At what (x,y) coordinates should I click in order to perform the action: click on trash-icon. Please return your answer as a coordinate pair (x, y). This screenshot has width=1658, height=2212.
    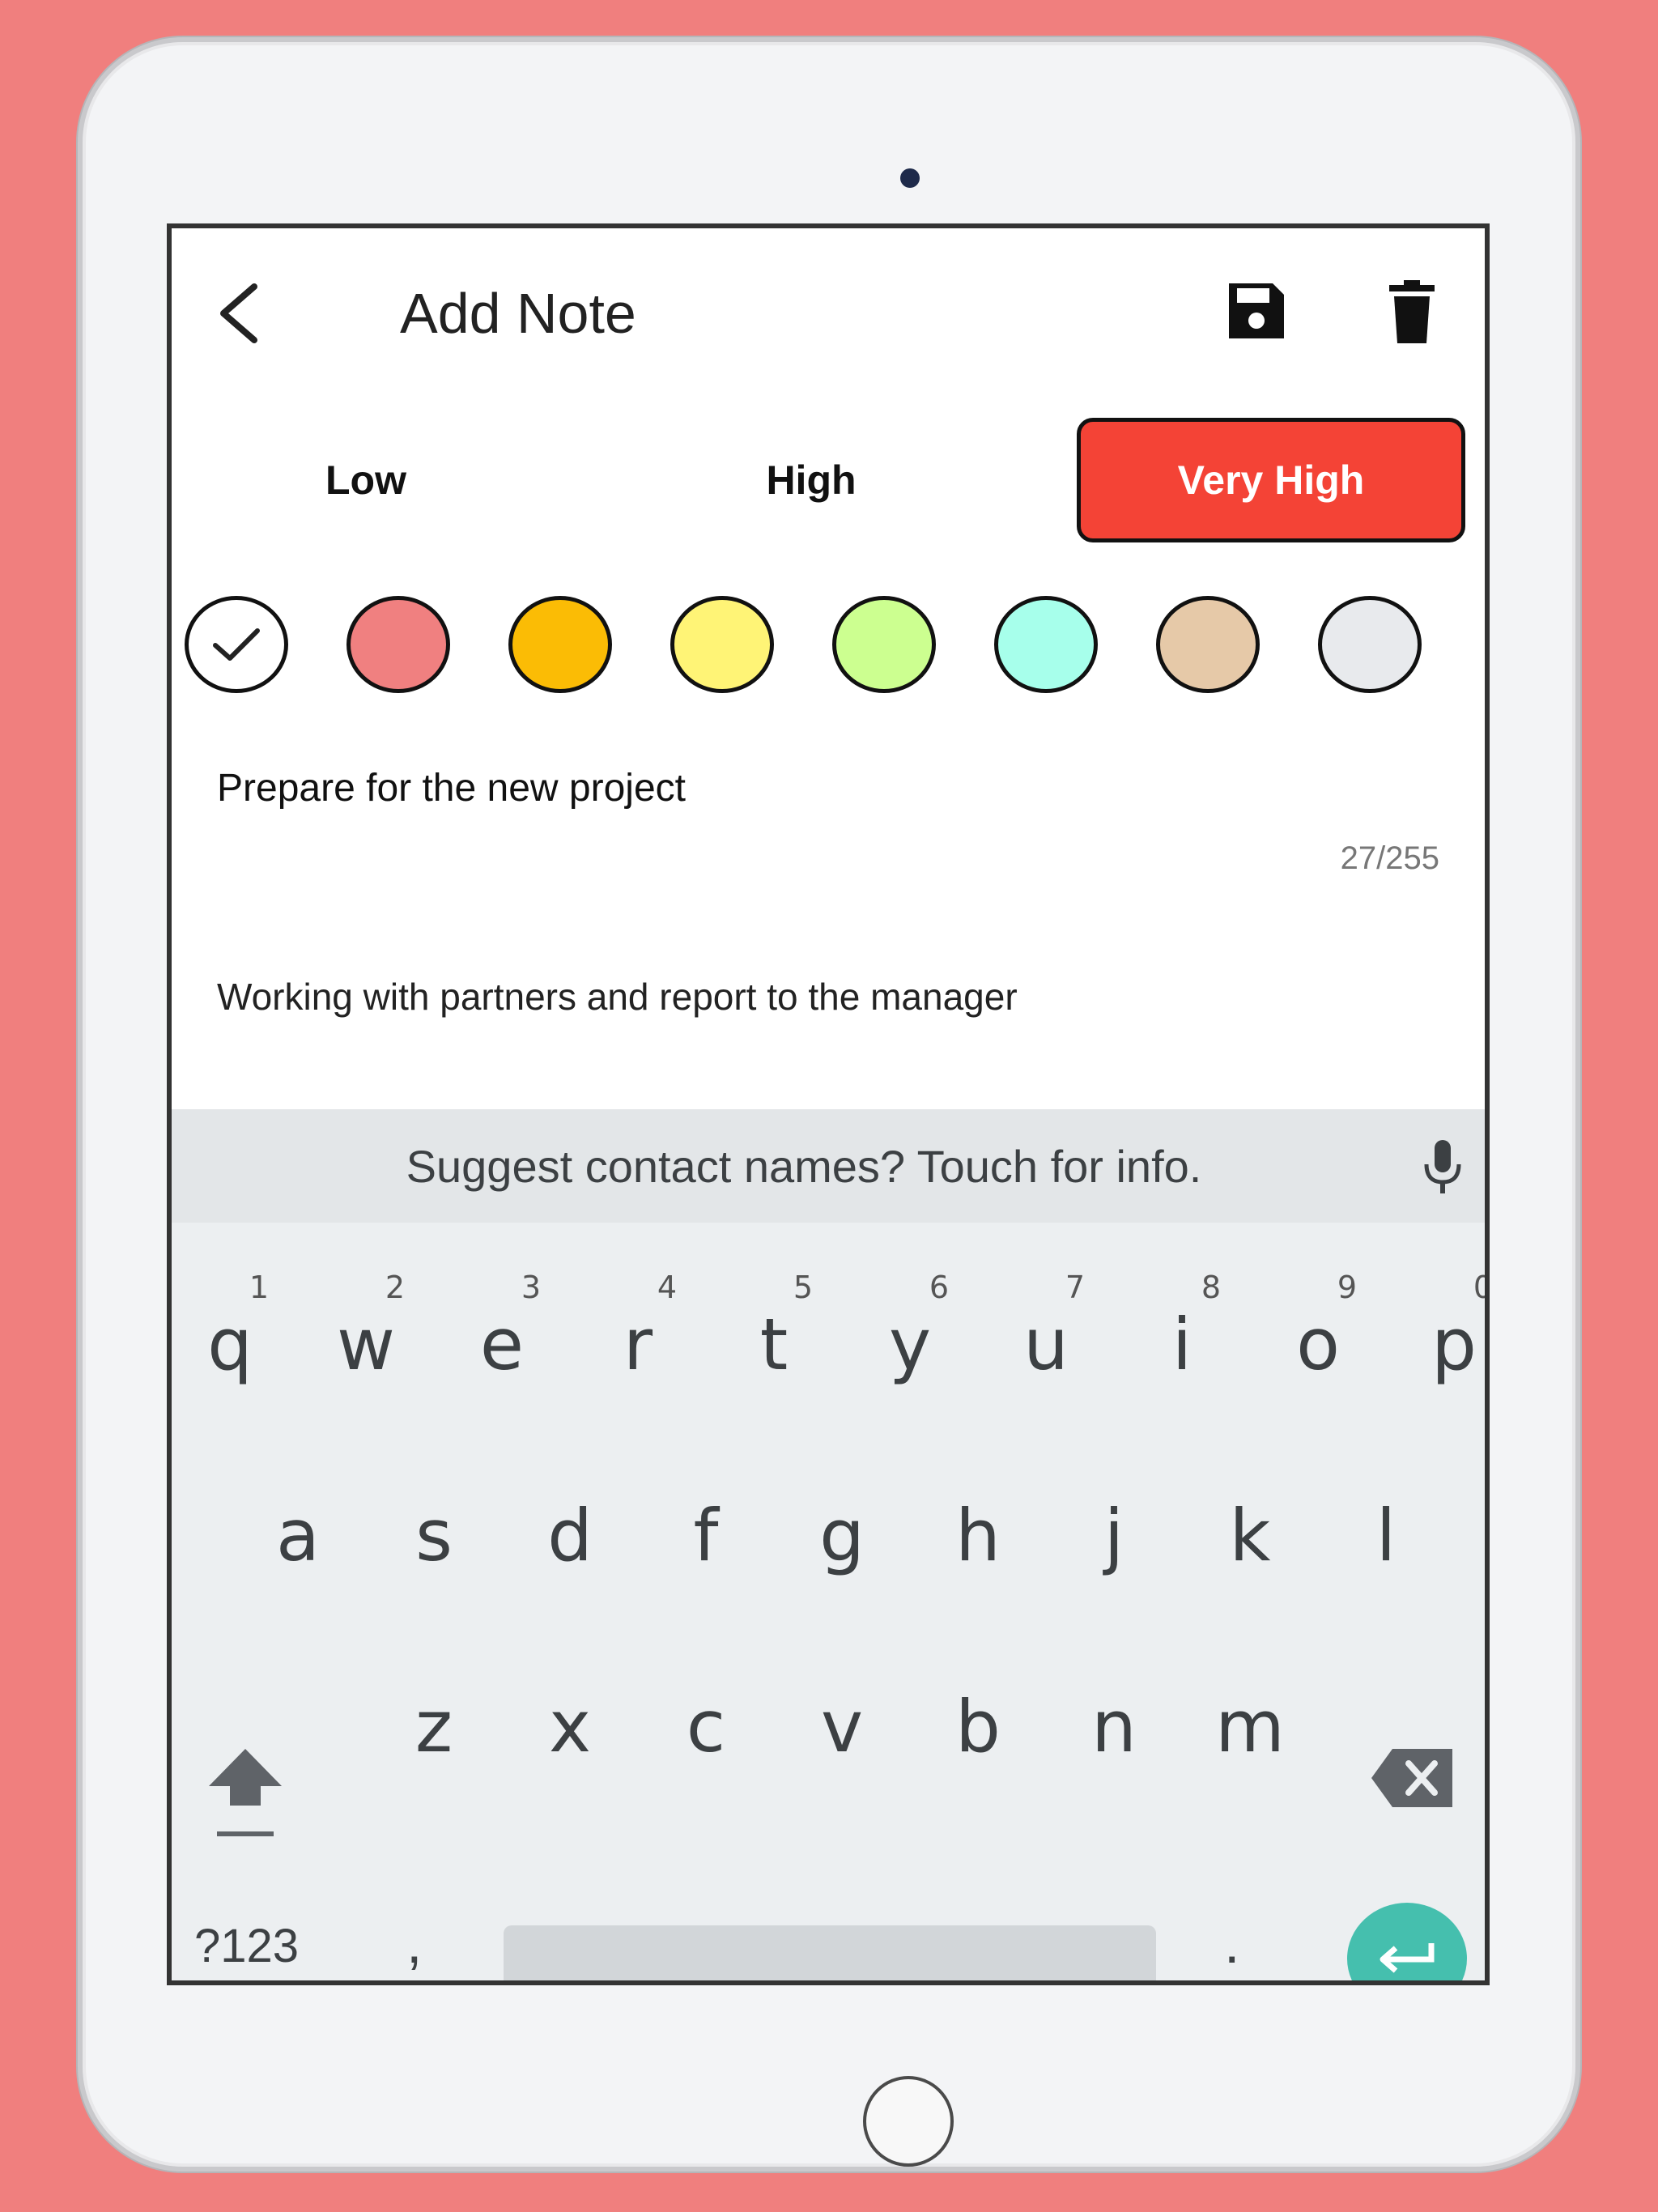
    Looking at the image, I should click on (1412, 313).